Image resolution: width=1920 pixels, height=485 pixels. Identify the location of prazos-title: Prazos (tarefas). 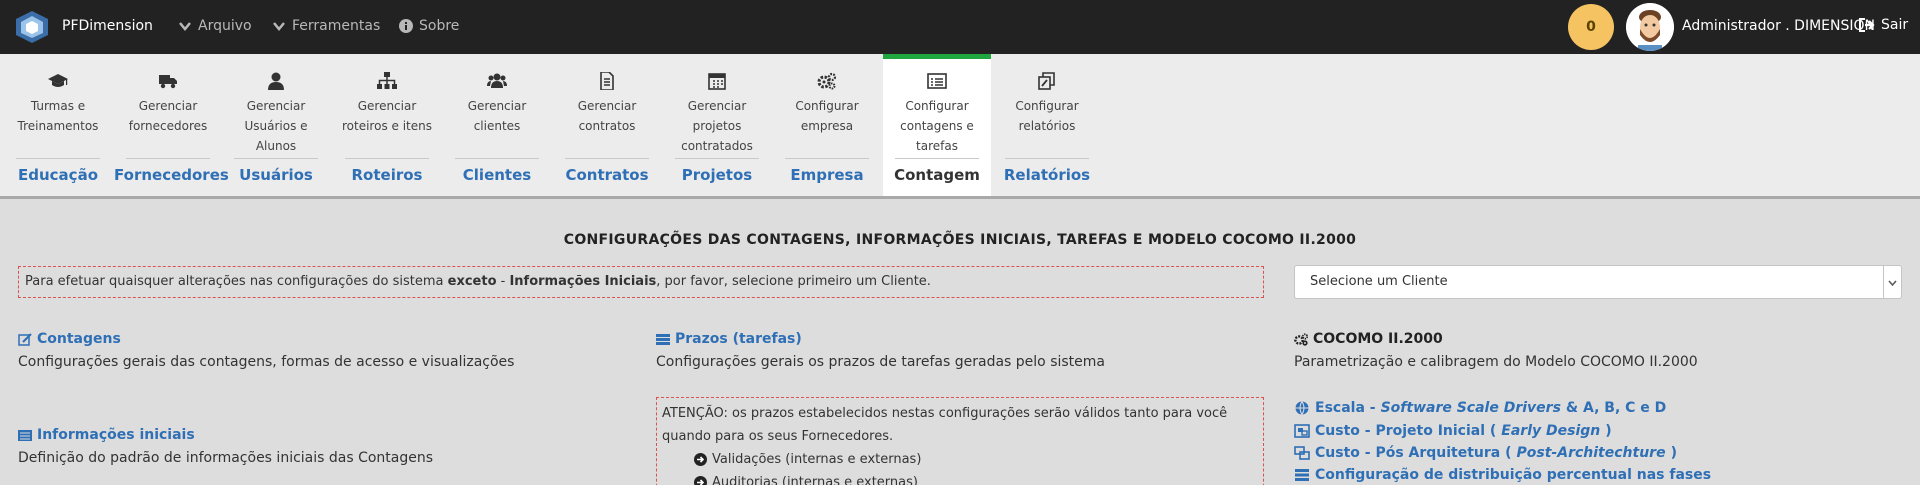
(738, 339).